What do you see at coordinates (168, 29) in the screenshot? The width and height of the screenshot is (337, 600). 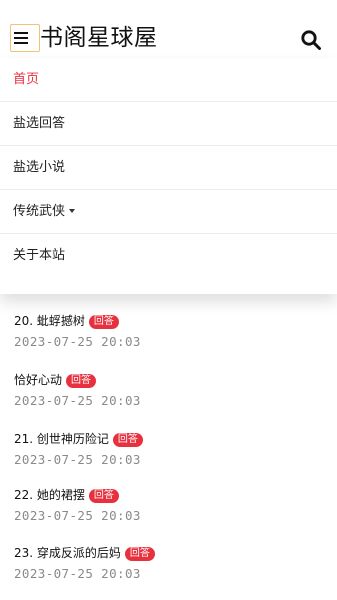 I see `site-header: 书阁星球屋` at bounding box center [168, 29].